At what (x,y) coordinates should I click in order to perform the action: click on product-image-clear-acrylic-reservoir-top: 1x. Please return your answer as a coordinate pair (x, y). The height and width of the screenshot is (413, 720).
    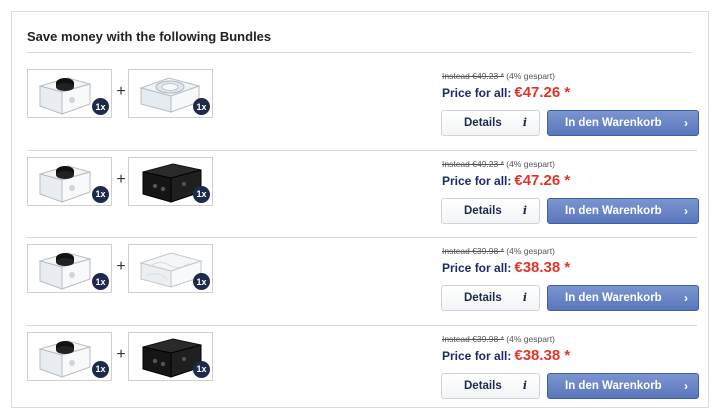
    Looking at the image, I should click on (170, 93).